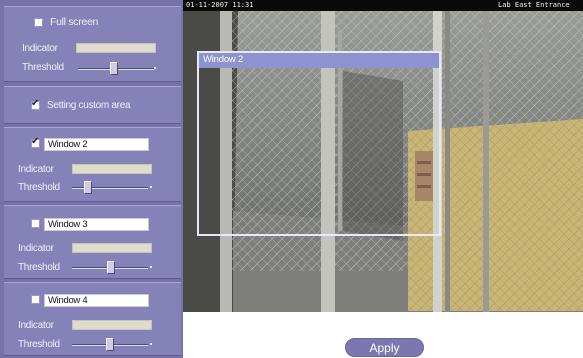  What do you see at coordinates (96, 224) in the screenshot?
I see `window-3-name-field: Window 3` at bounding box center [96, 224].